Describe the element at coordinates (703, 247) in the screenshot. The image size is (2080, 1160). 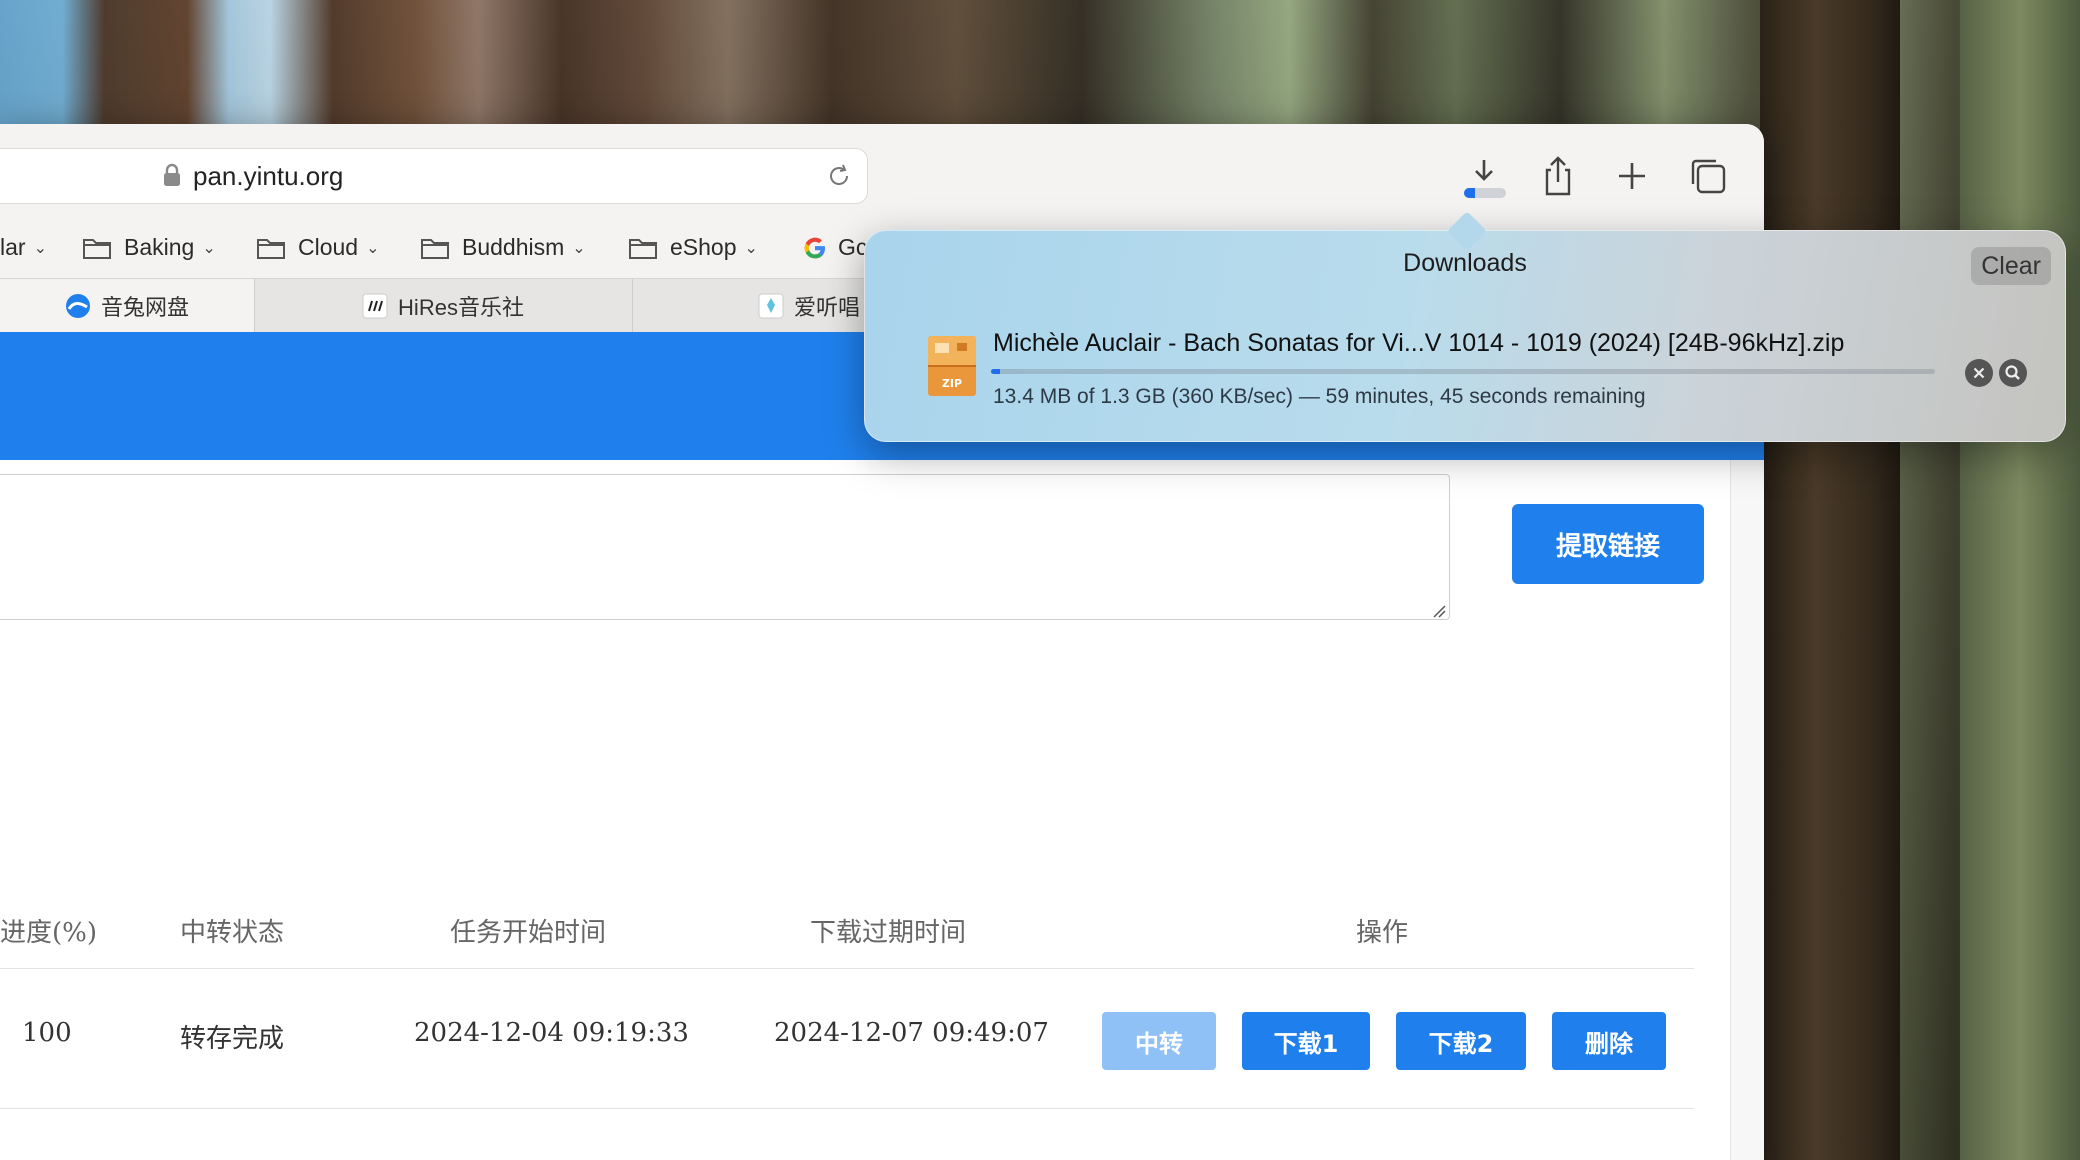
I see `bookmark-label: eShop` at that location.